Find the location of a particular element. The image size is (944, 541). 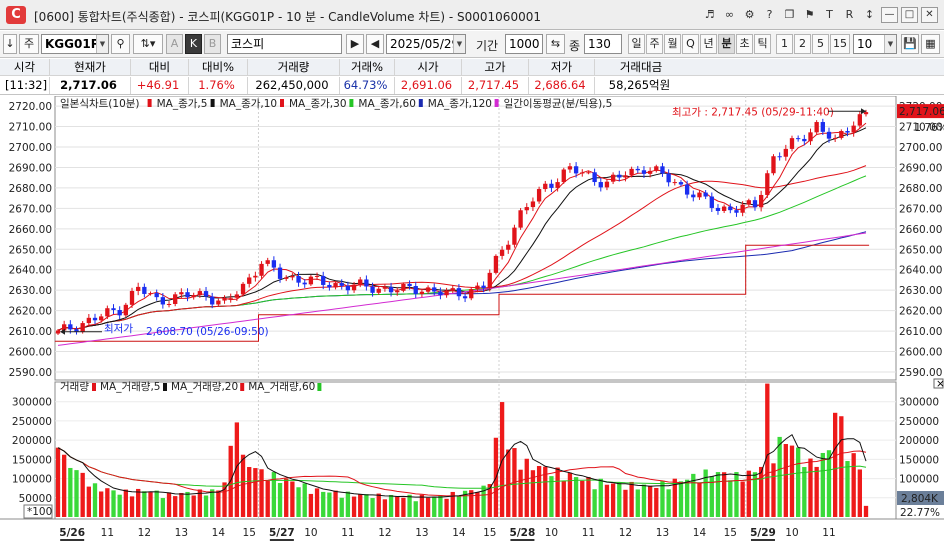

arrow-down-icon: ↓ is located at coordinates (10, 44).